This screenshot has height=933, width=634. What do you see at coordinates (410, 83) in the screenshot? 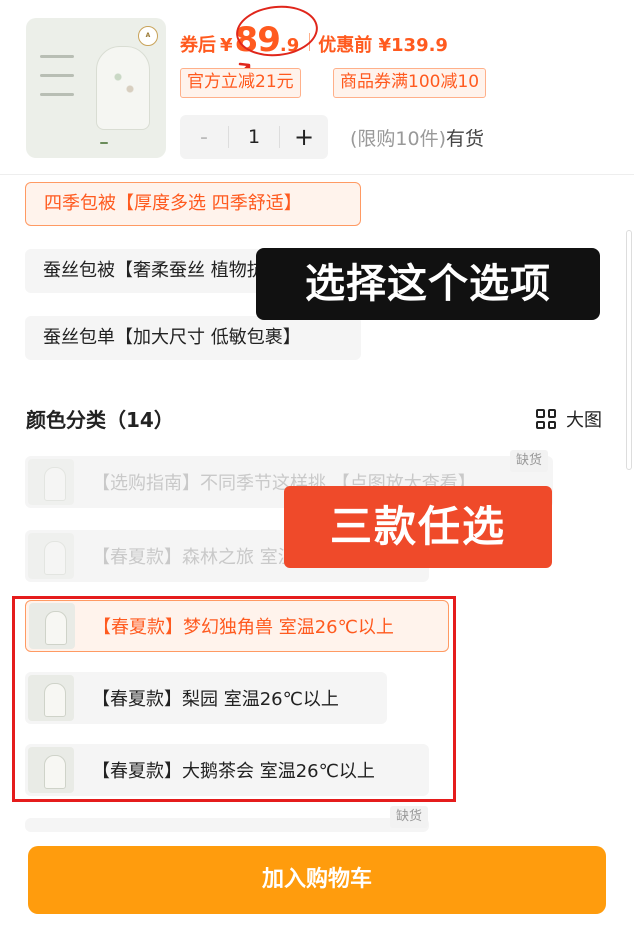
I see `coupon-threshold-discount: 商品券满100减10` at bounding box center [410, 83].